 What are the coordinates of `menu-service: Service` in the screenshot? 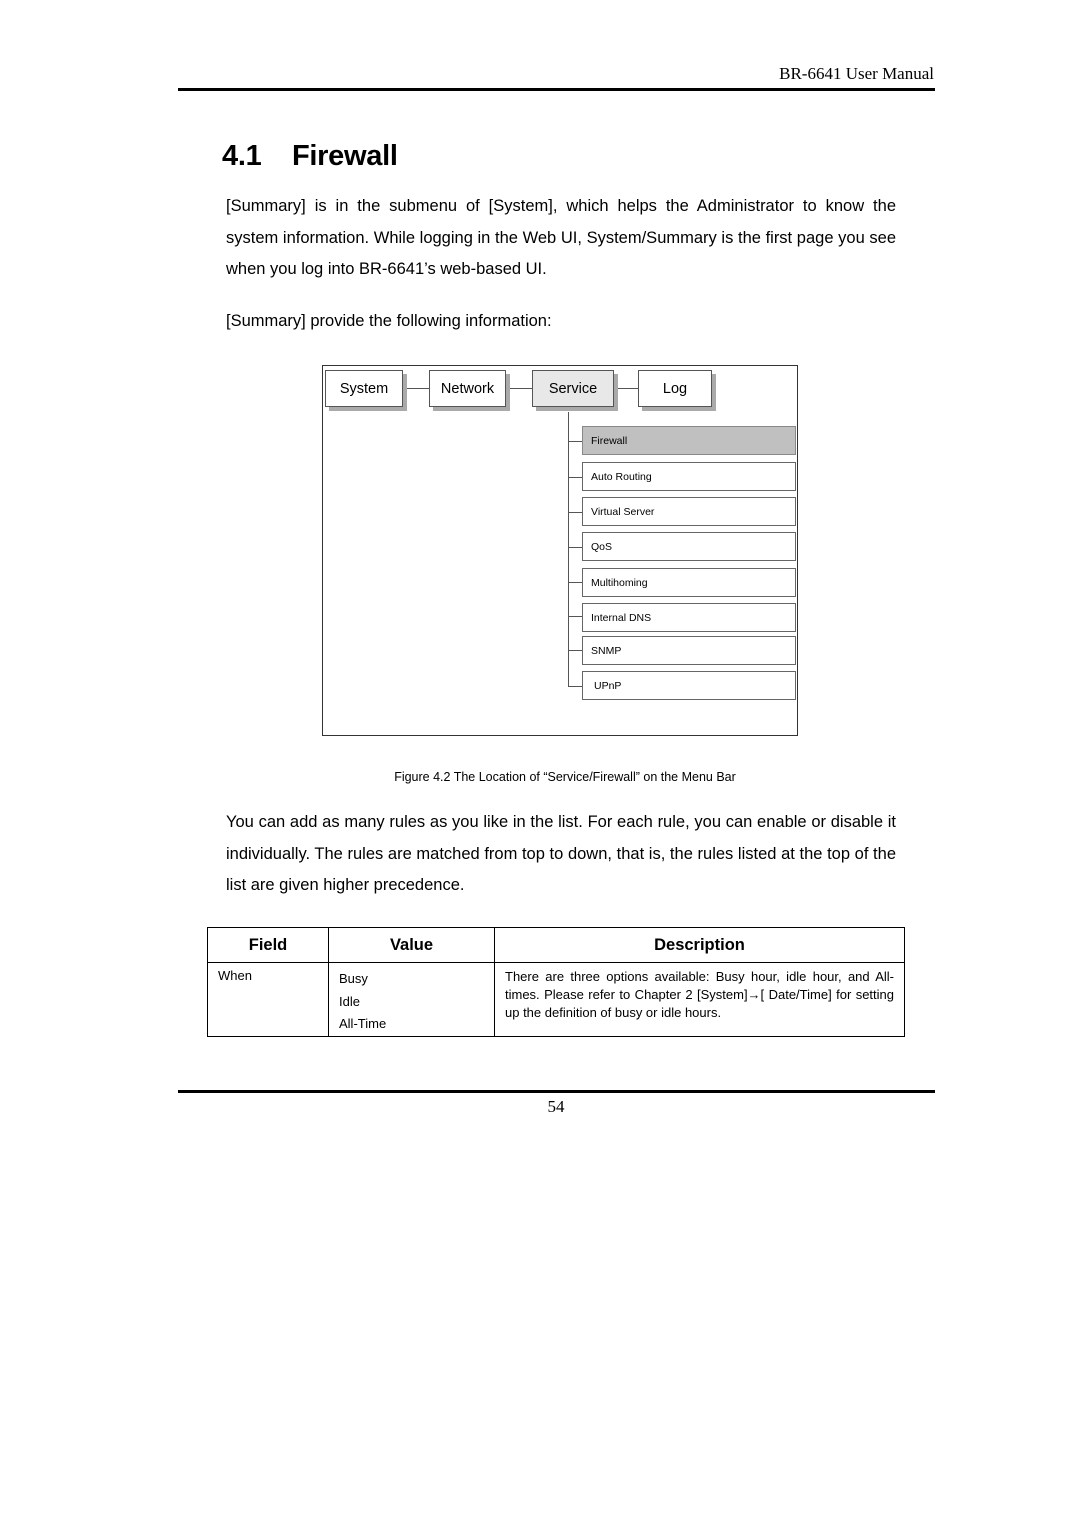 It's located at (573, 388).